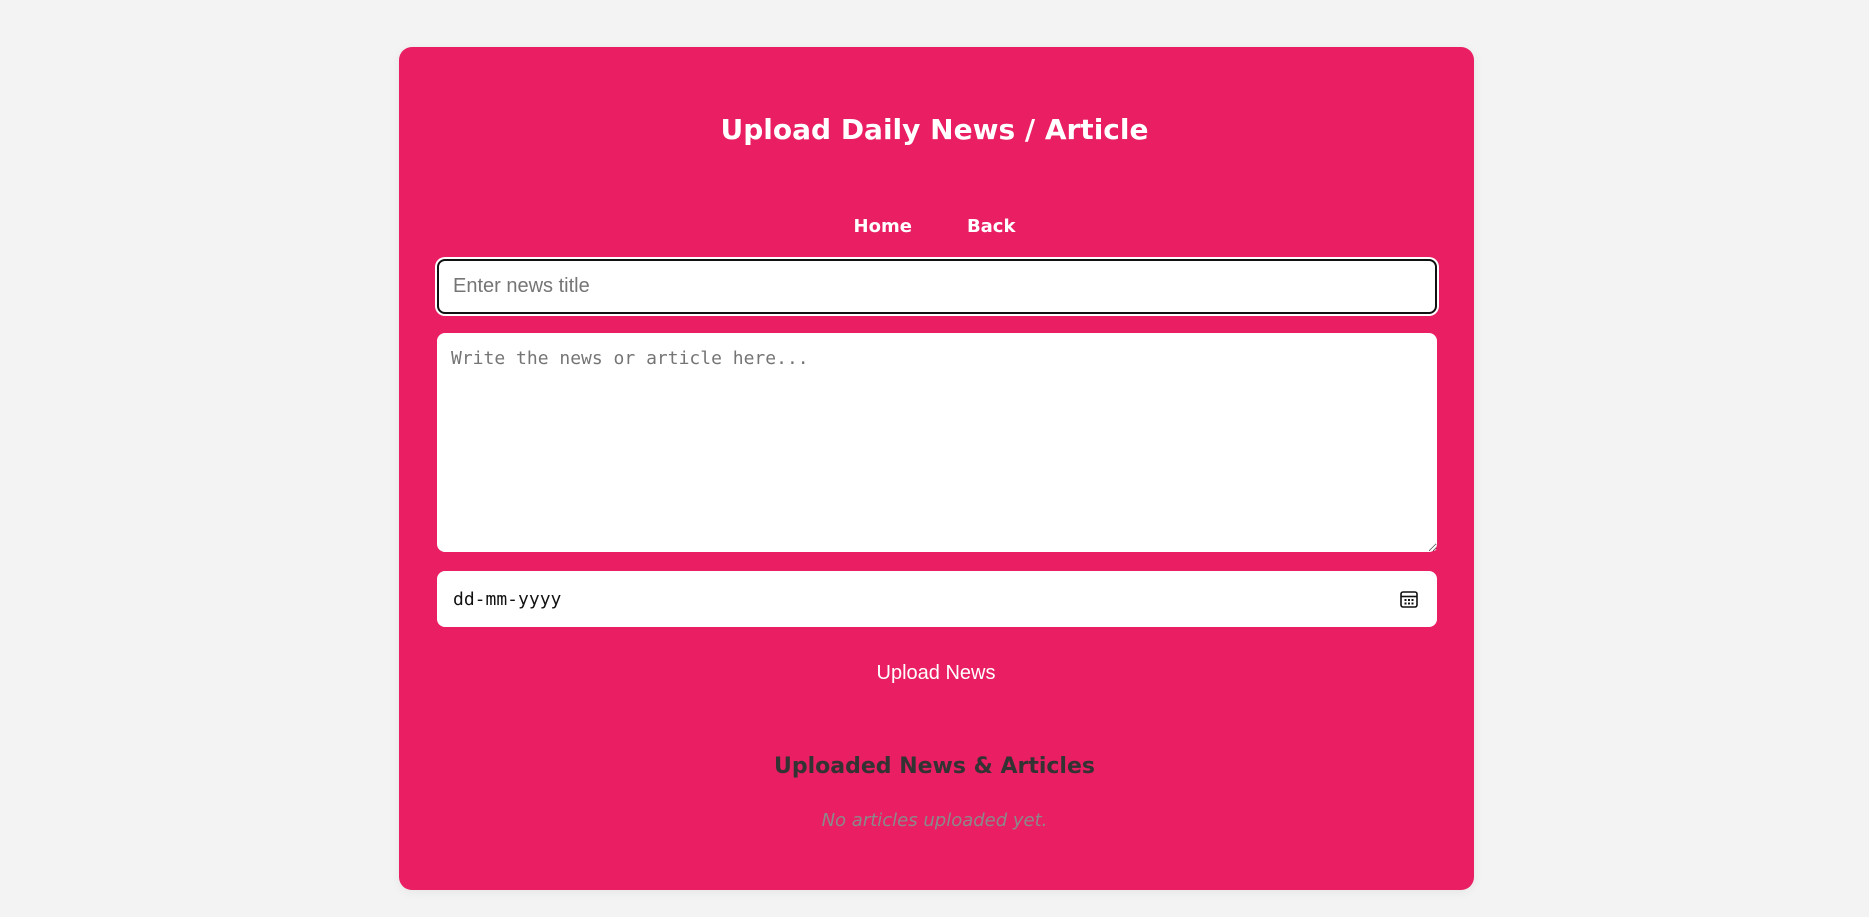 Image resolution: width=1869 pixels, height=917 pixels. Describe the element at coordinates (991, 227) in the screenshot. I see `nav-back-link: Back` at that location.